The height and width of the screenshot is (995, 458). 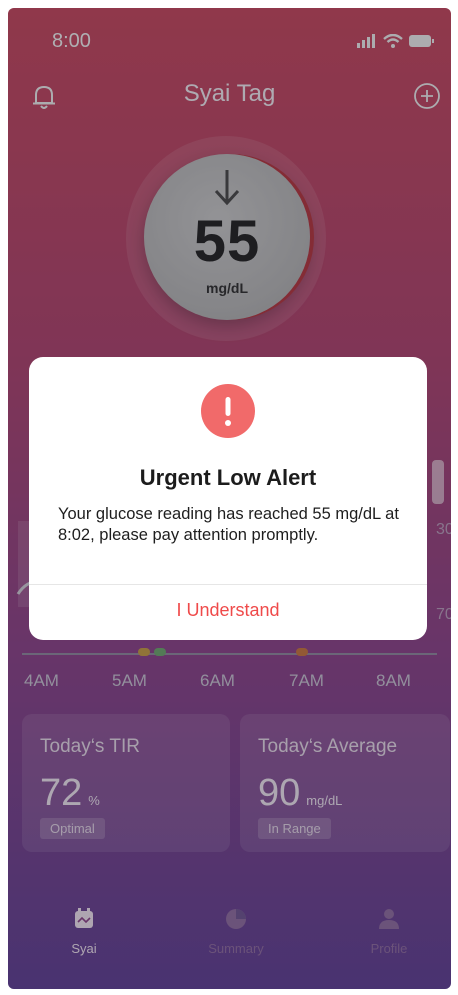 I want to click on alert-title: Urgent Low Alert, so click(x=228, y=477).